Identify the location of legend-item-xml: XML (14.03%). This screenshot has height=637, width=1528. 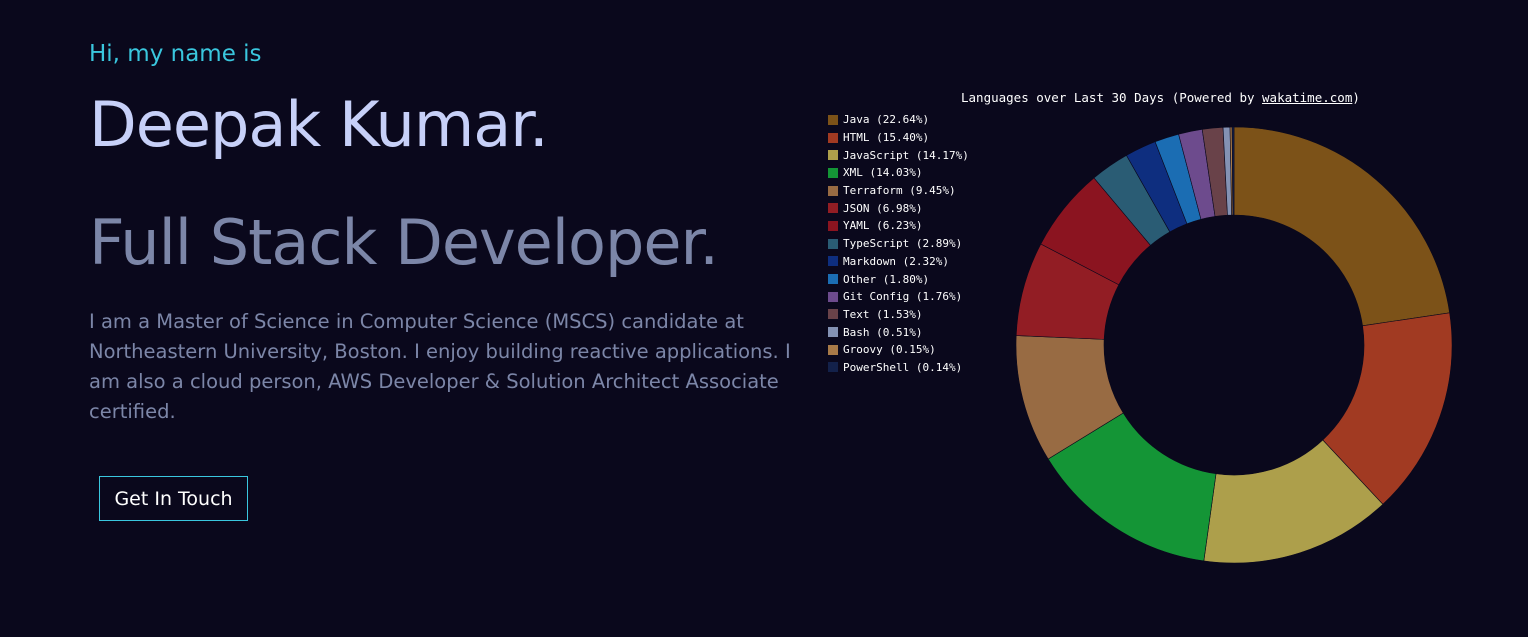
(898, 173).